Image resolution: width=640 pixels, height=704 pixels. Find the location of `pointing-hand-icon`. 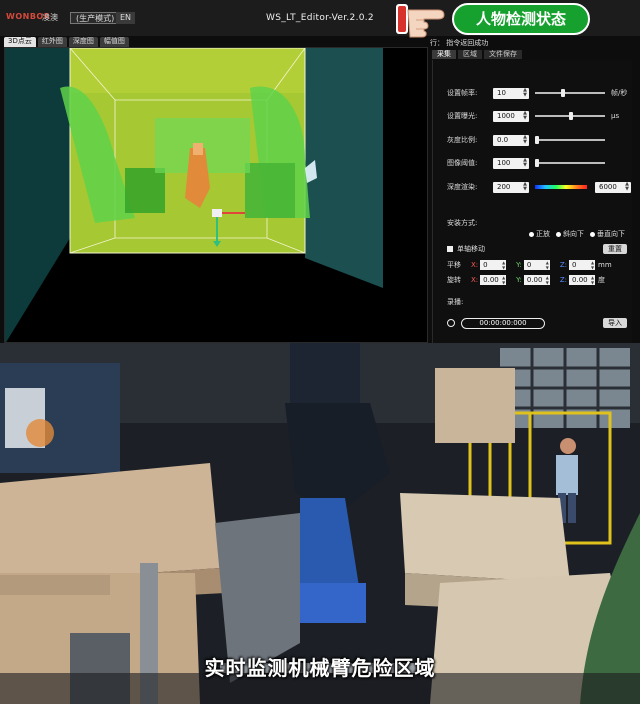

pointing-hand-icon is located at coordinates (420, 21).